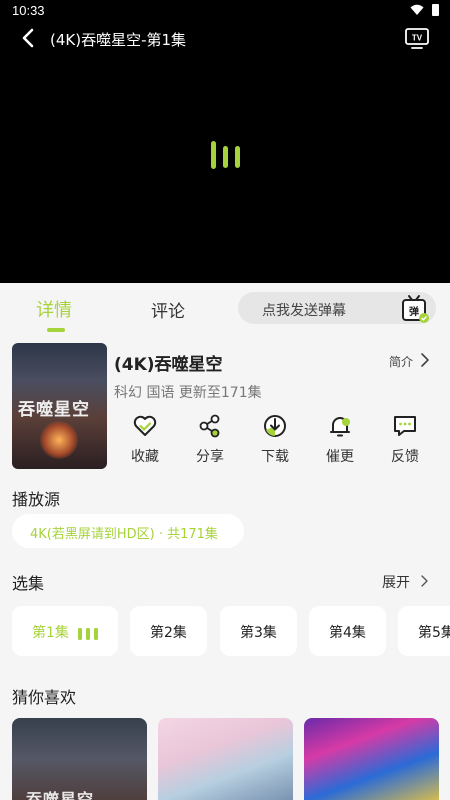 This screenshot has width=450, height=800. Describe the element at coordinates (29, 38) in the screenshot. I see `back-icon` at that location.